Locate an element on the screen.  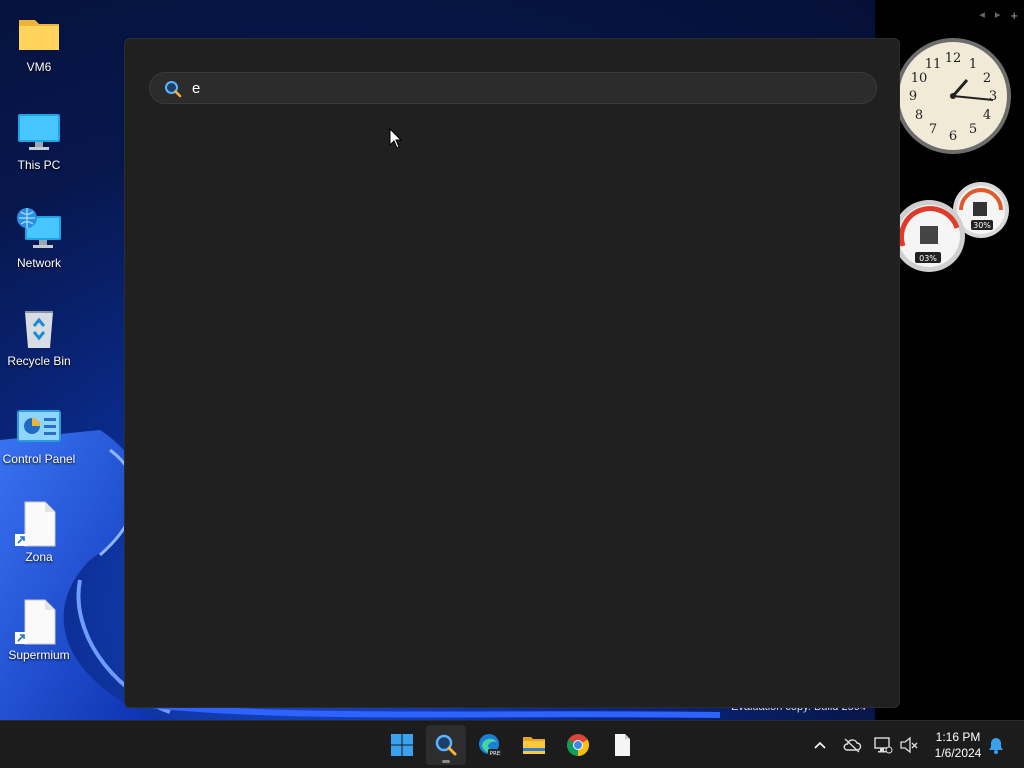
desktop-icon-label: Network is located at coordinates (38, 263).